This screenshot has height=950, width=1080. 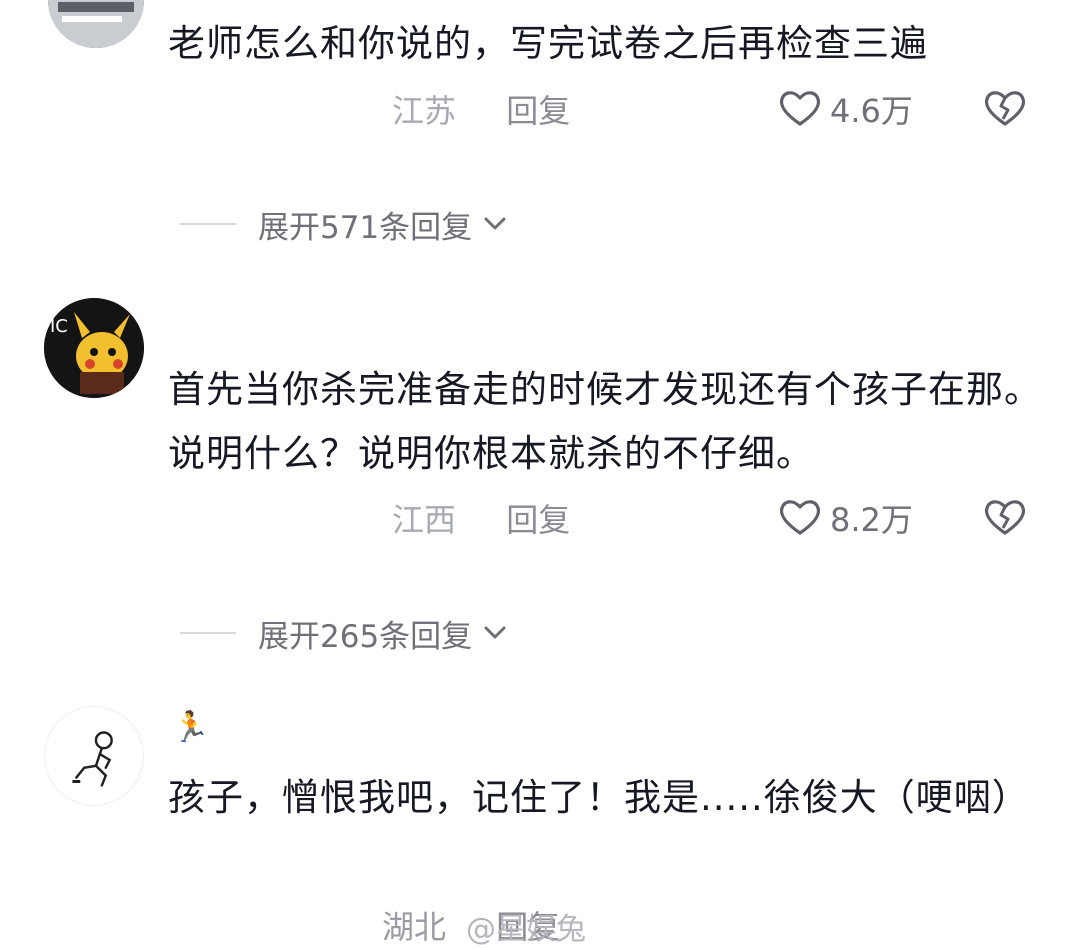 I want to click on expand-replies-label: 展开265条回复, so click(x=365, y=636).